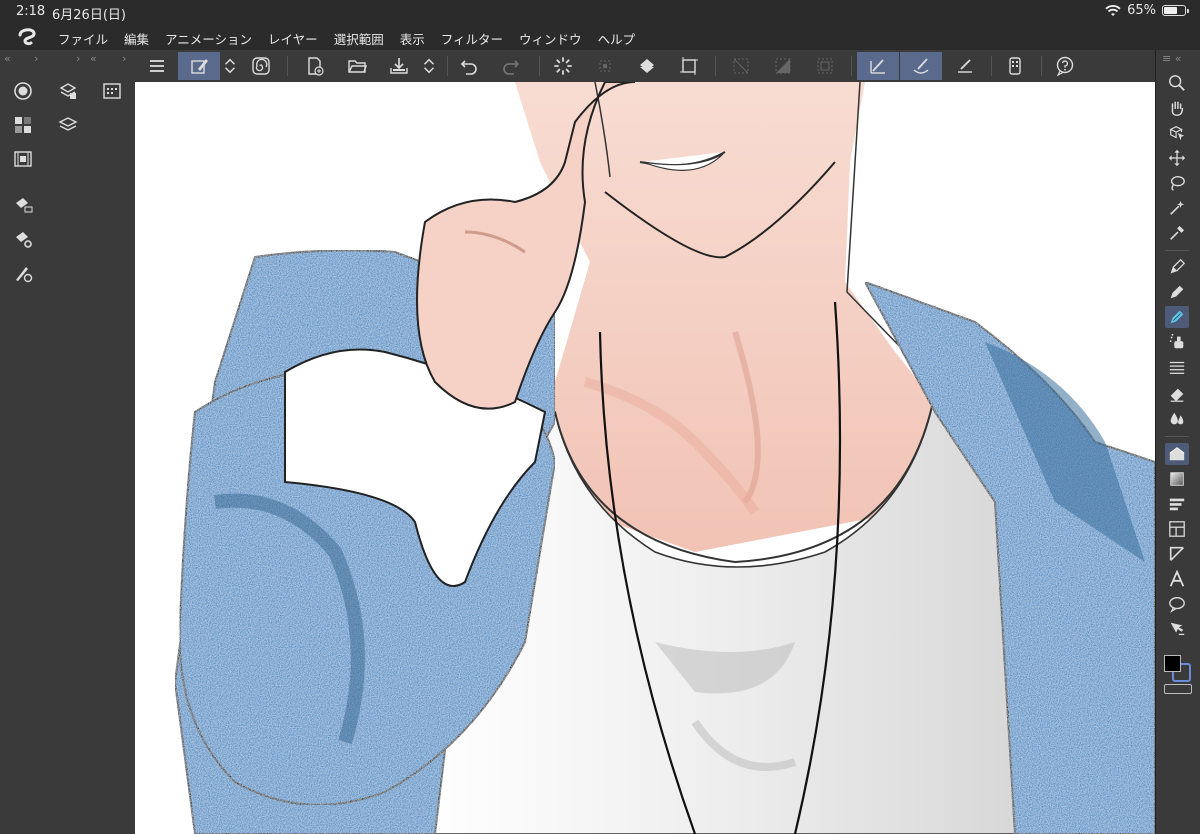 The height and width of the screenshot is (834, 1200). What do you see at coordinates (112, 91) in the screenshot?
I see `sub-view-icon` at bounding box center [112, 91].